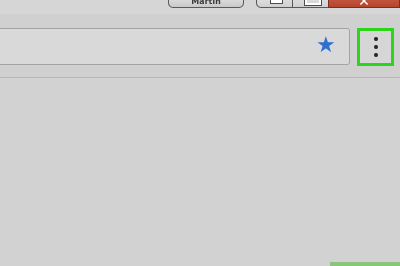 The image size is (400, 266). What do you see at coordinates (376, 39) in the screenshot?
I see `three-dots-vertical-icon` at bounding box center [376, 39].